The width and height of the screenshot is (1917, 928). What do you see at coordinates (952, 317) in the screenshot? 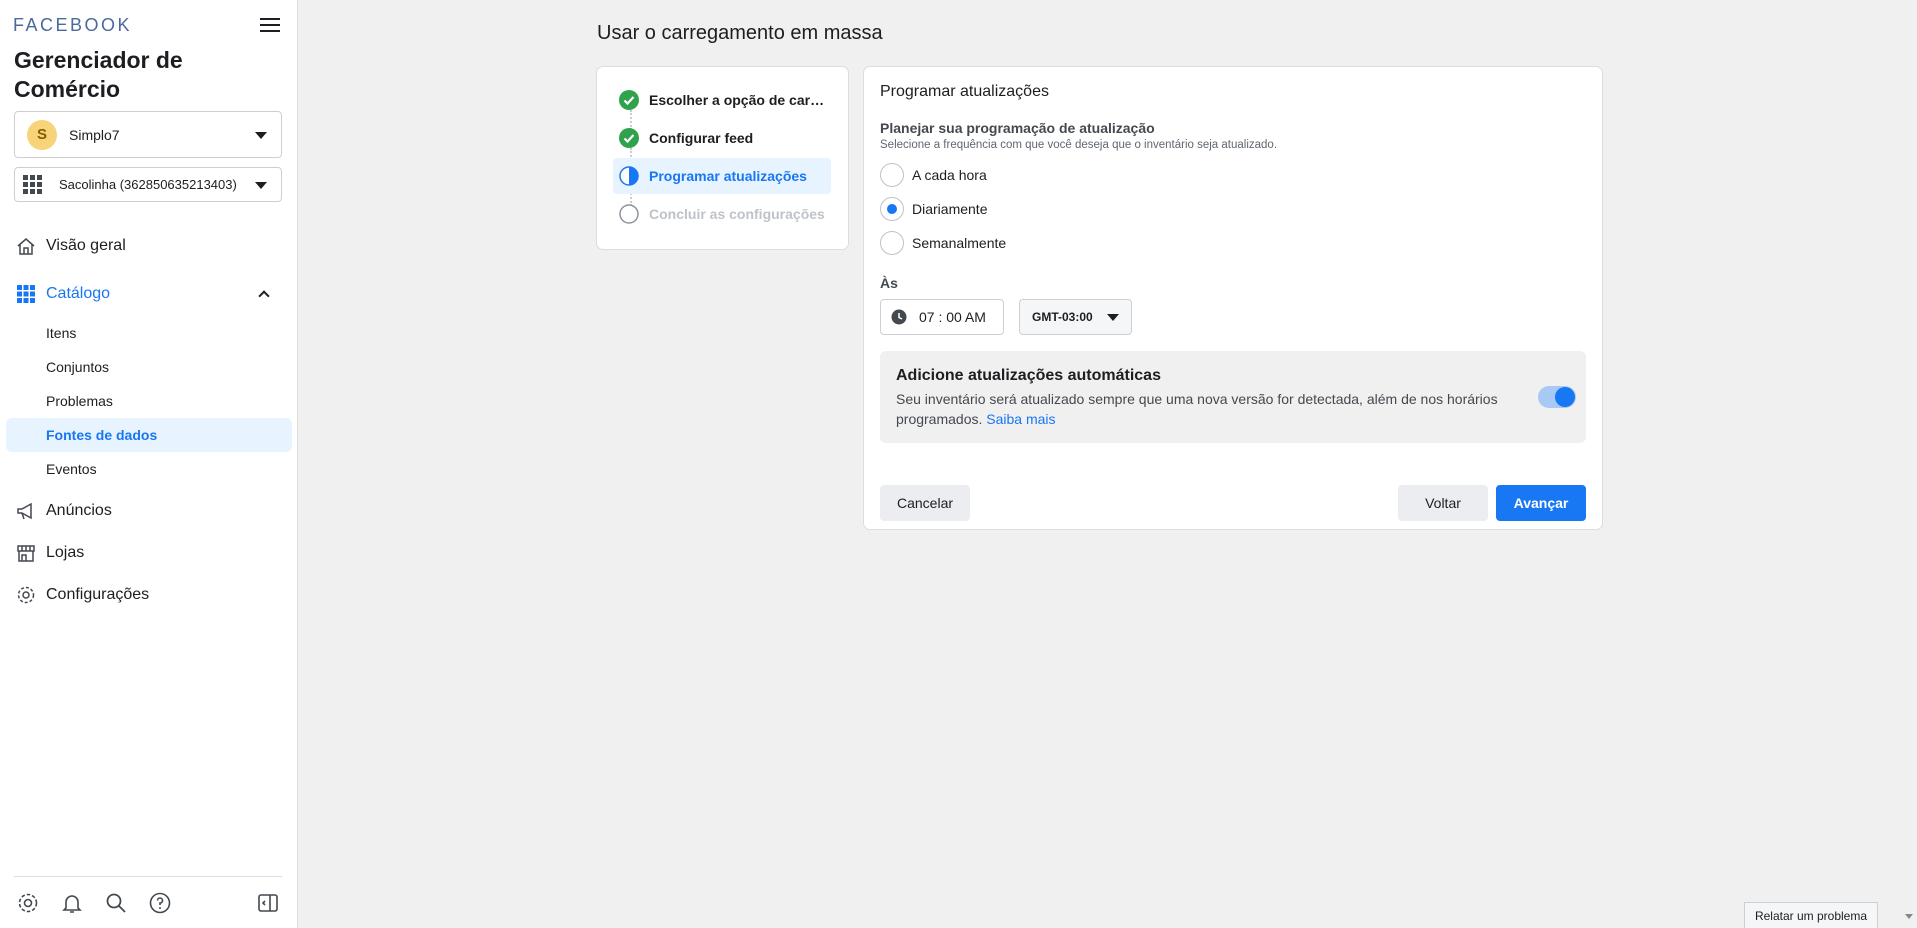
I see `time-value: 07 : 00 AM` at bounding box center [952, 317].